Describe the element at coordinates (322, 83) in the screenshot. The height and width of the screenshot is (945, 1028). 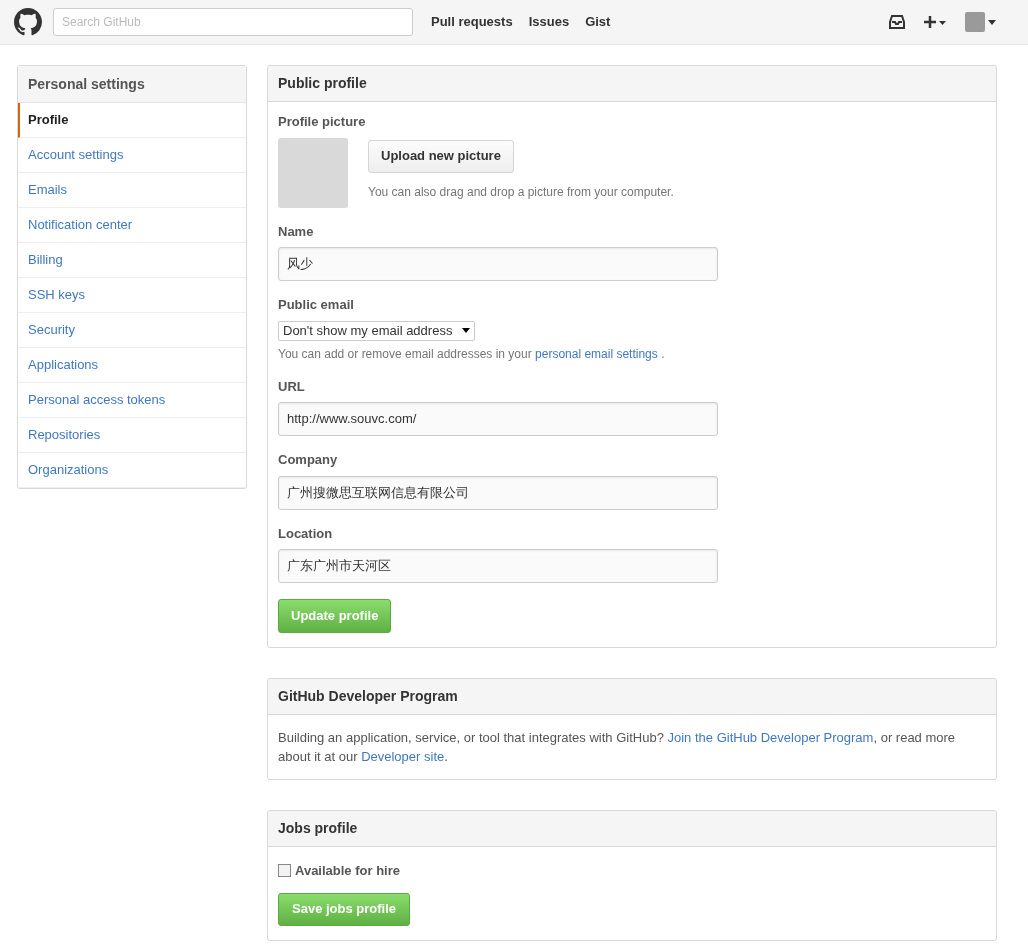
I see `panel-title: Public profile` at that location.